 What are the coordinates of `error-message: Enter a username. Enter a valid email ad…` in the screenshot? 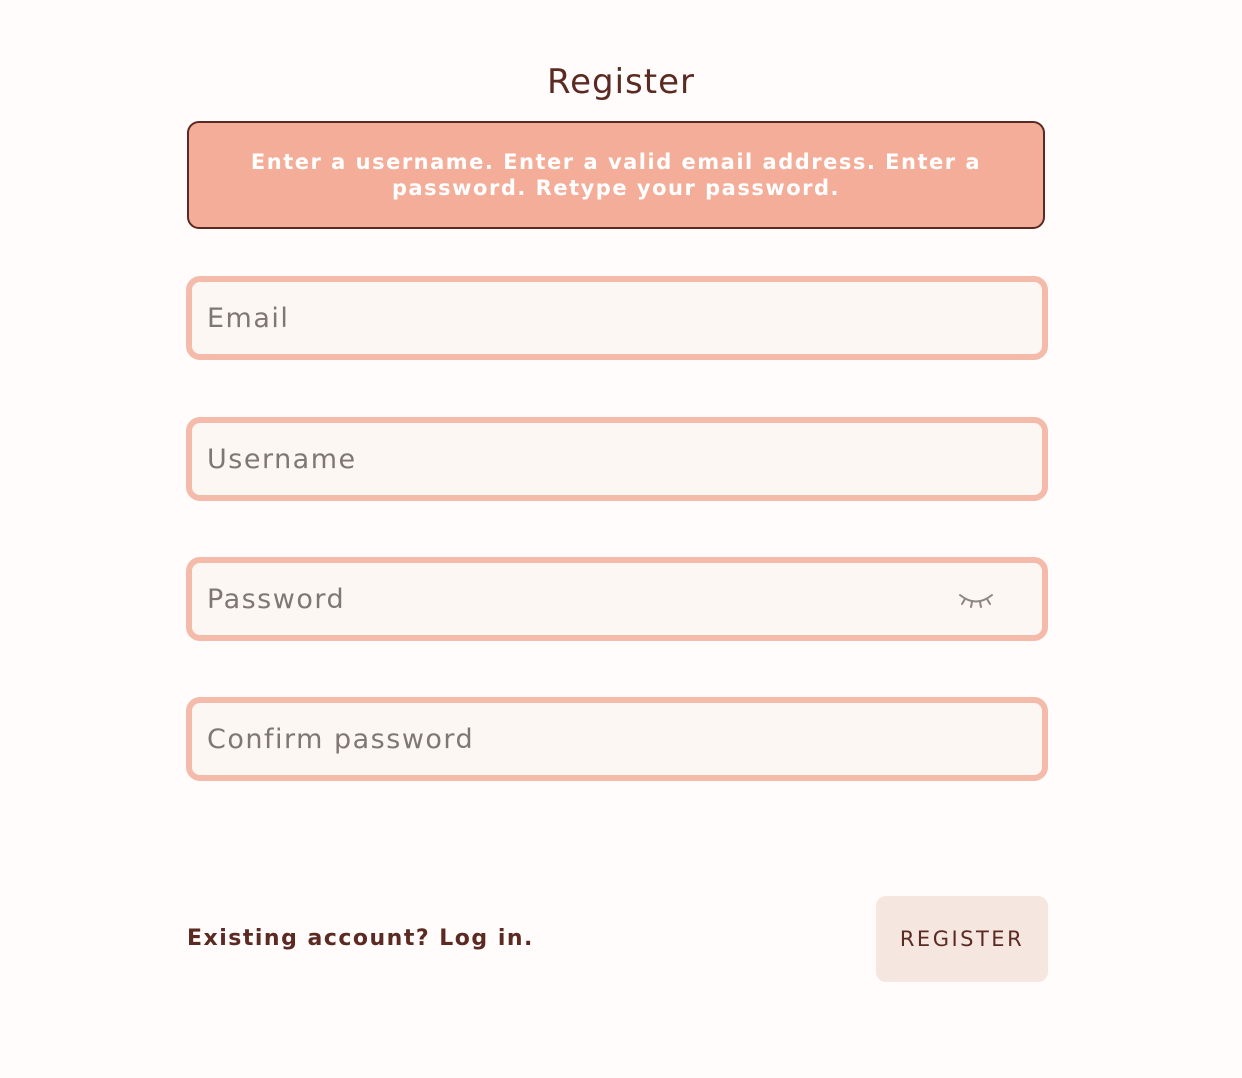 It's located at (616, 175).